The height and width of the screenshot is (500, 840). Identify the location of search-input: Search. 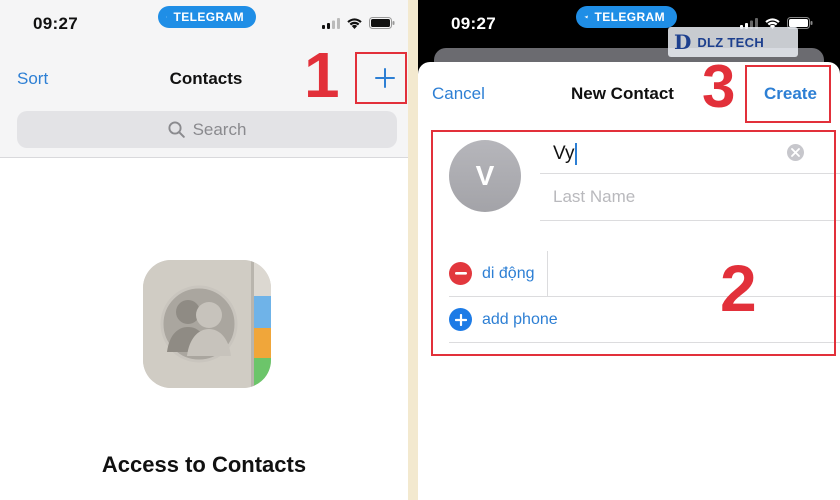
(207, 129).